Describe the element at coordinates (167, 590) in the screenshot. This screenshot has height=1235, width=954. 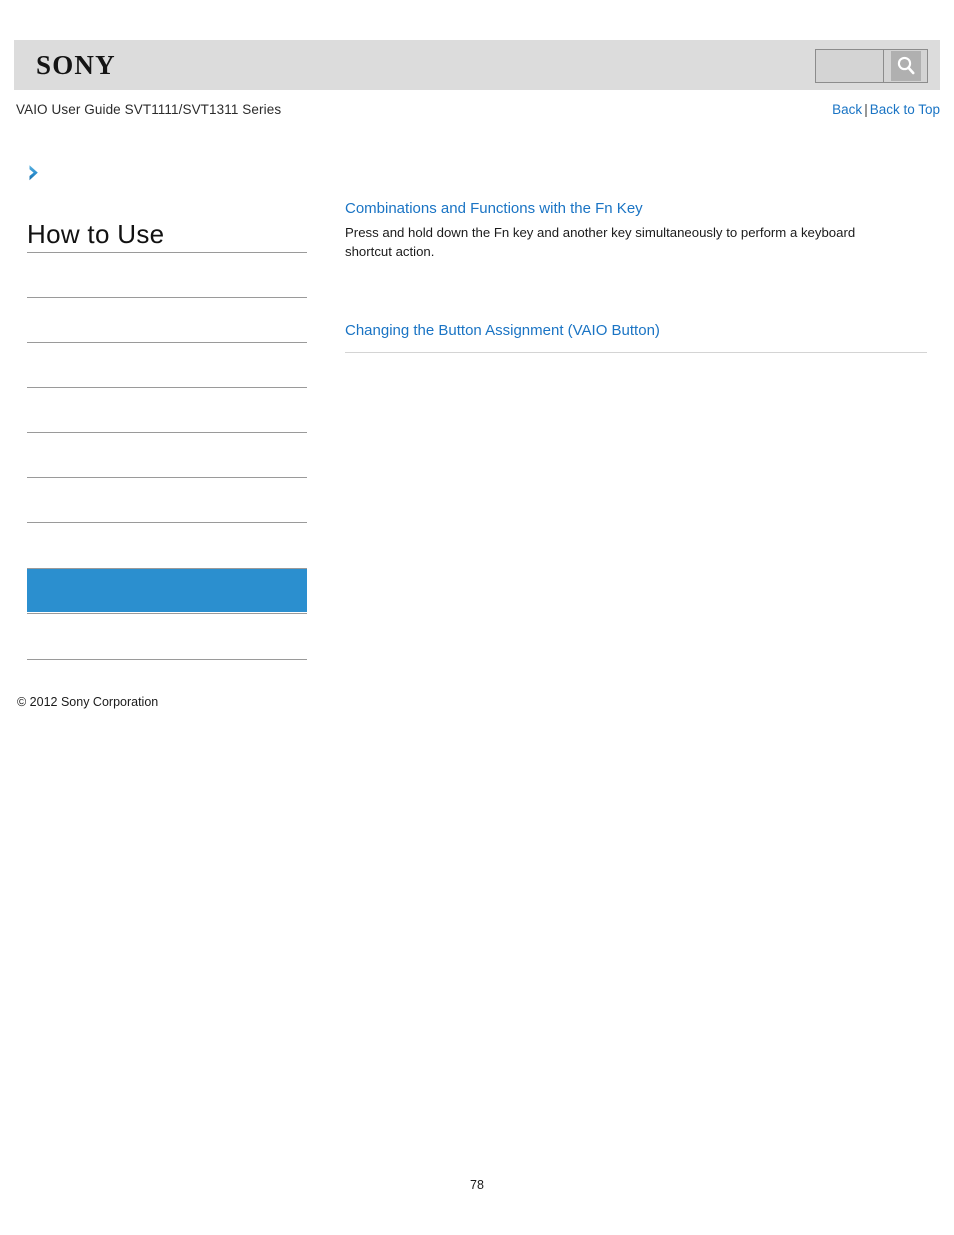
I see `sidebar-item-selected` at that location.